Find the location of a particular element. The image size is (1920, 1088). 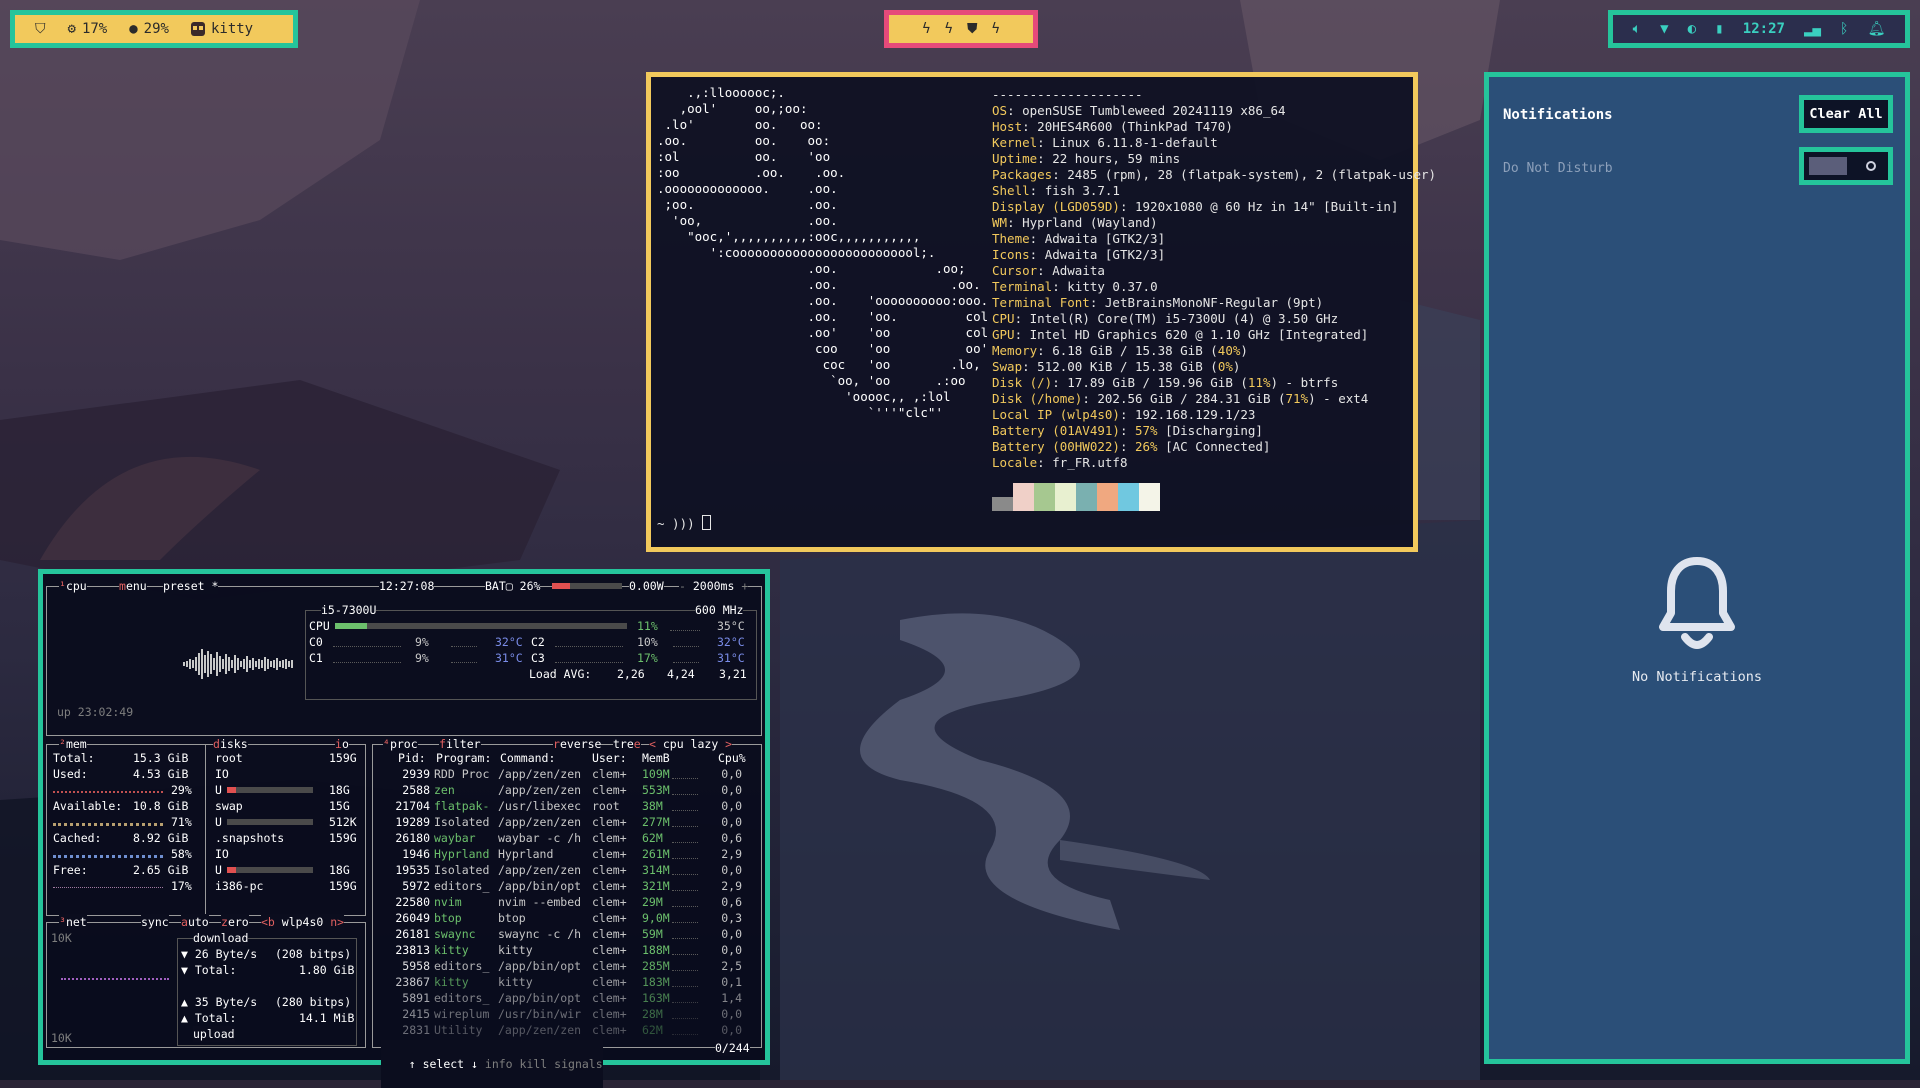

shield-icon: ⛉ is located at coordinates (40, 29).